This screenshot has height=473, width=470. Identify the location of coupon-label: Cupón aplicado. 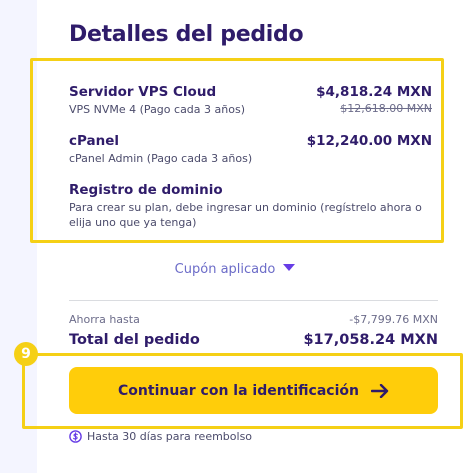
(225, 269).